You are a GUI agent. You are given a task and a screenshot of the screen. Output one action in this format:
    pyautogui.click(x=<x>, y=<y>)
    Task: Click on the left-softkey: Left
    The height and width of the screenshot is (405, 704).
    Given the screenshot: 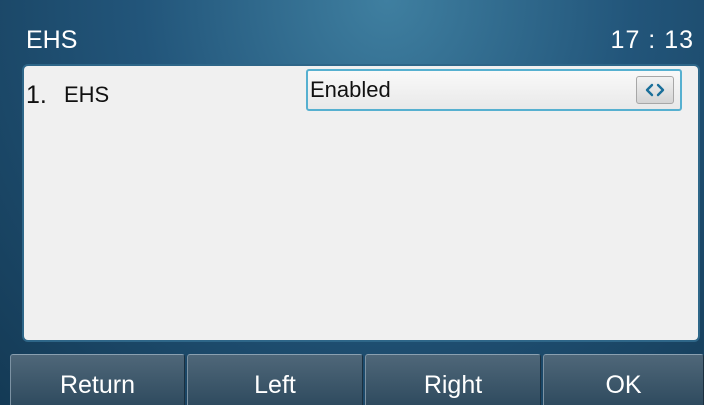 What is the action you would take?
    pyautogui.click(x=275, y=379)
    